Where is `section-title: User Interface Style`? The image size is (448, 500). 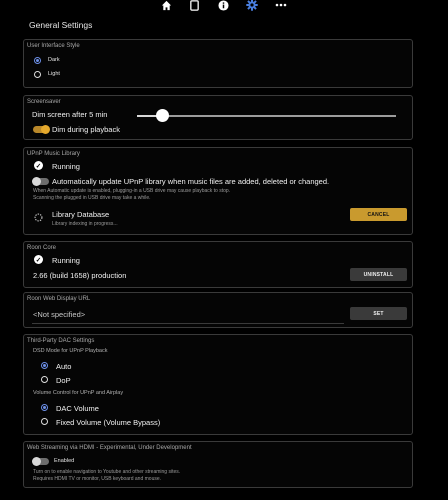
section-title: User Interface Style is located at coordinates (53, 46).